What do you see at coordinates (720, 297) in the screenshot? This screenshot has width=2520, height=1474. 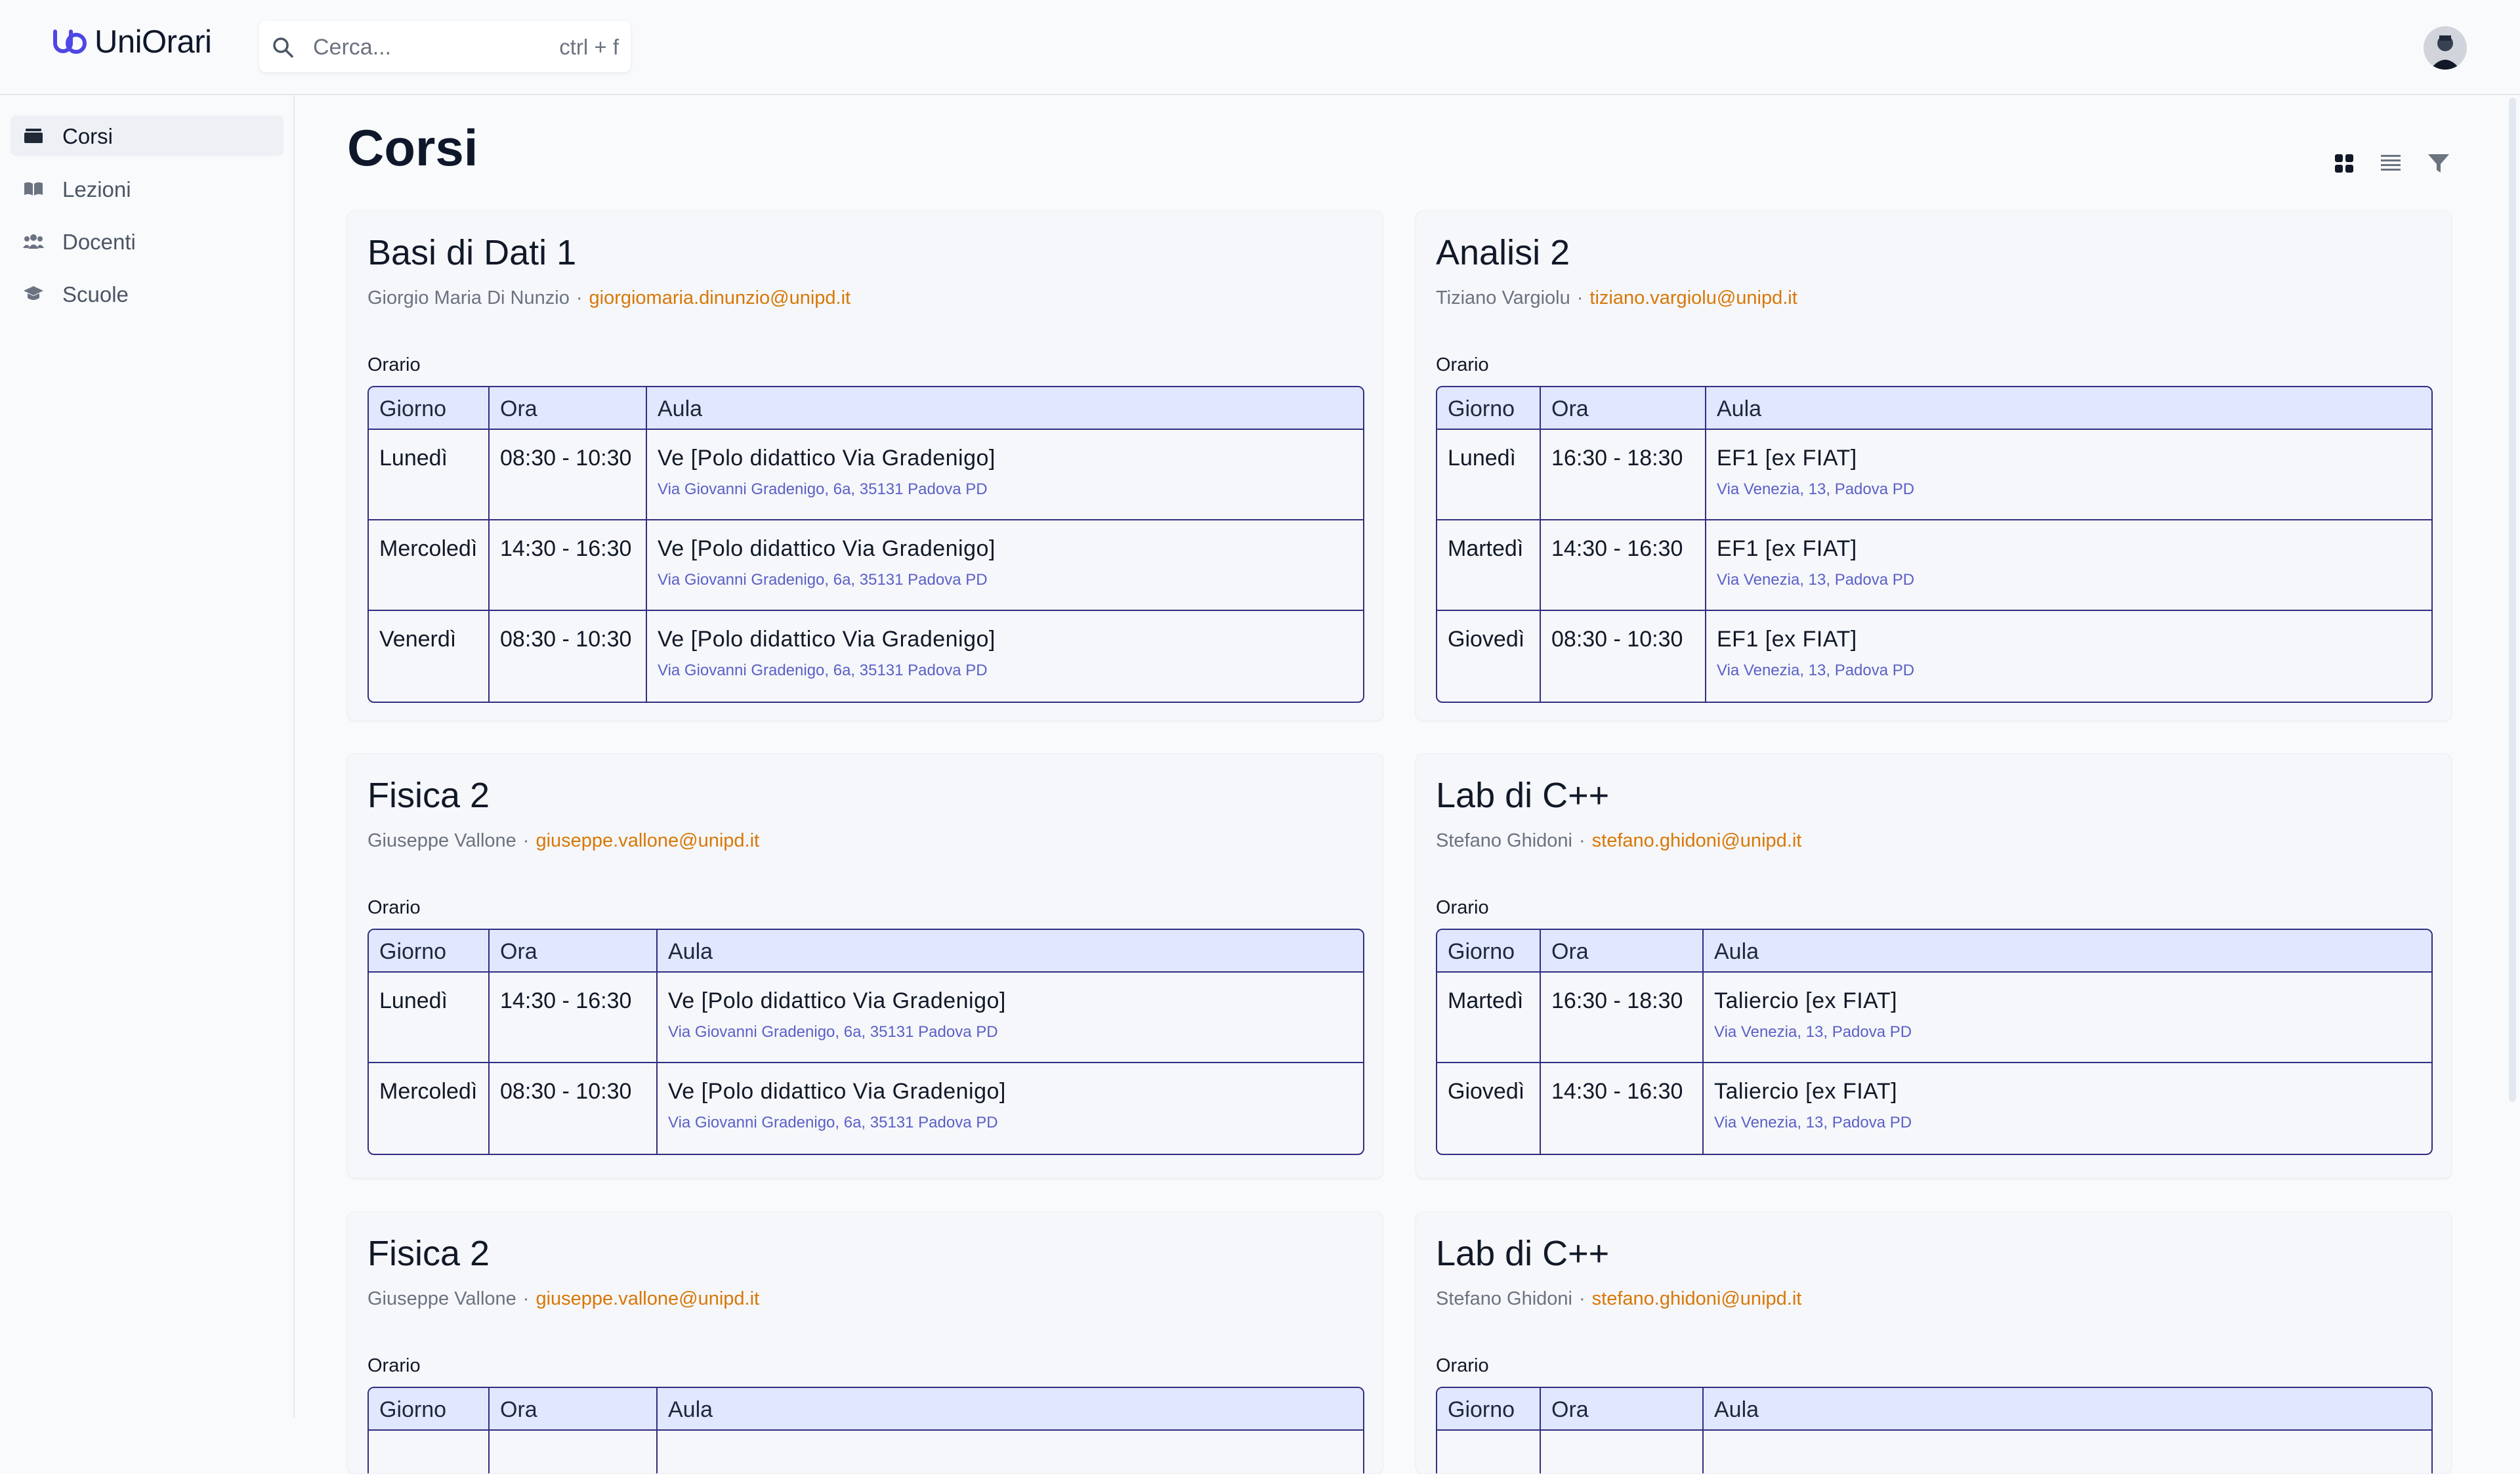 I see `teacher-email-link: giorgiomaria.dinunzio@unipd.it` at bounding box center [720, 297].